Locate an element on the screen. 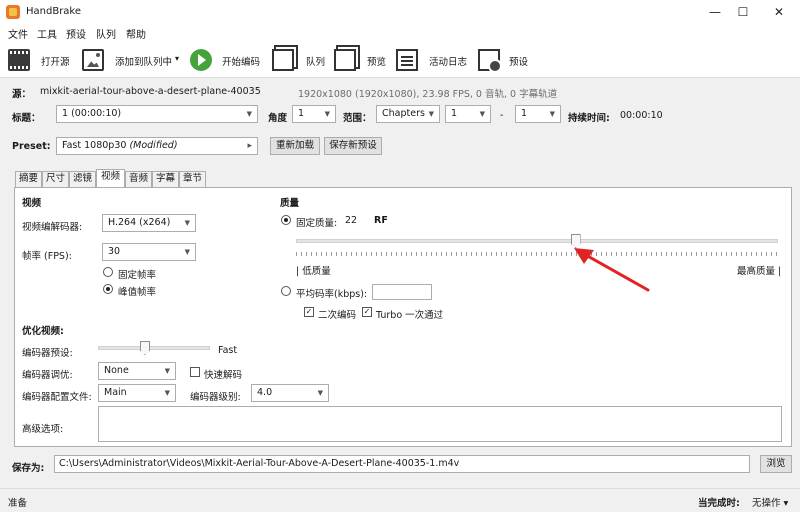 This screenshot has width=800, height=512. when-done-label: 当完成时: is located at coordinates (719, 503).